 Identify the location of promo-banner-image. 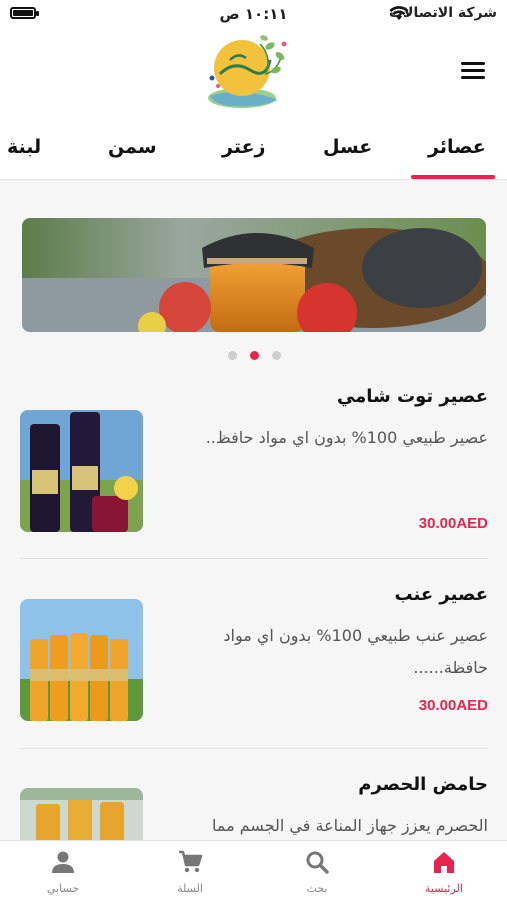
(254, 275).